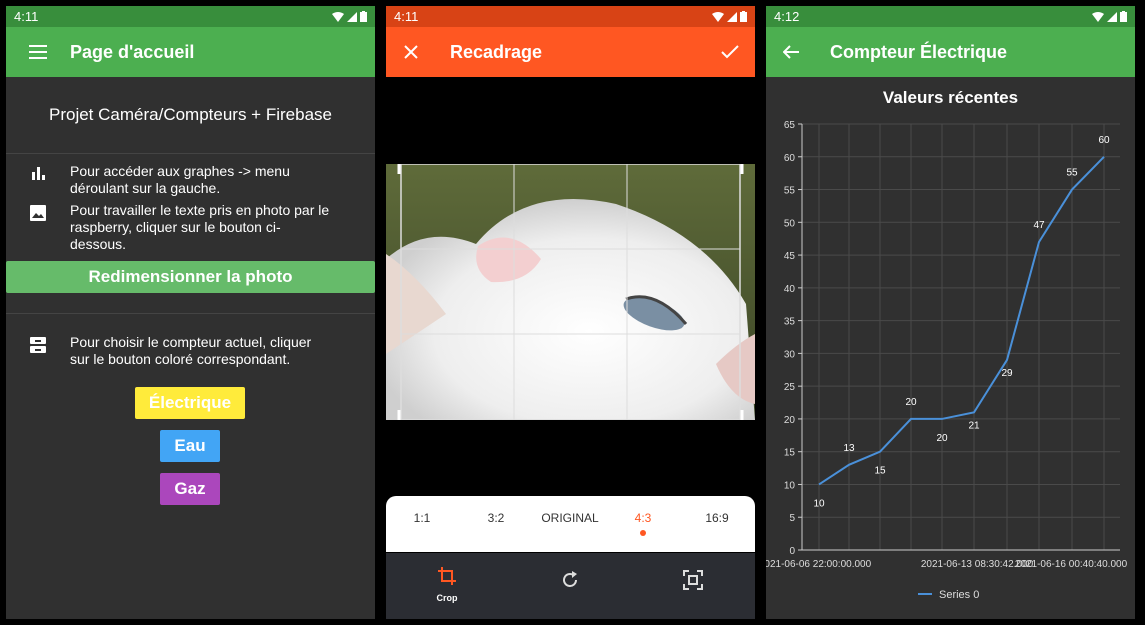 The width and height of the screenshot is (1145, 625). Describe the element at coordinates (880, 471) in the screenshot. I see `data-label: 15` at that location.